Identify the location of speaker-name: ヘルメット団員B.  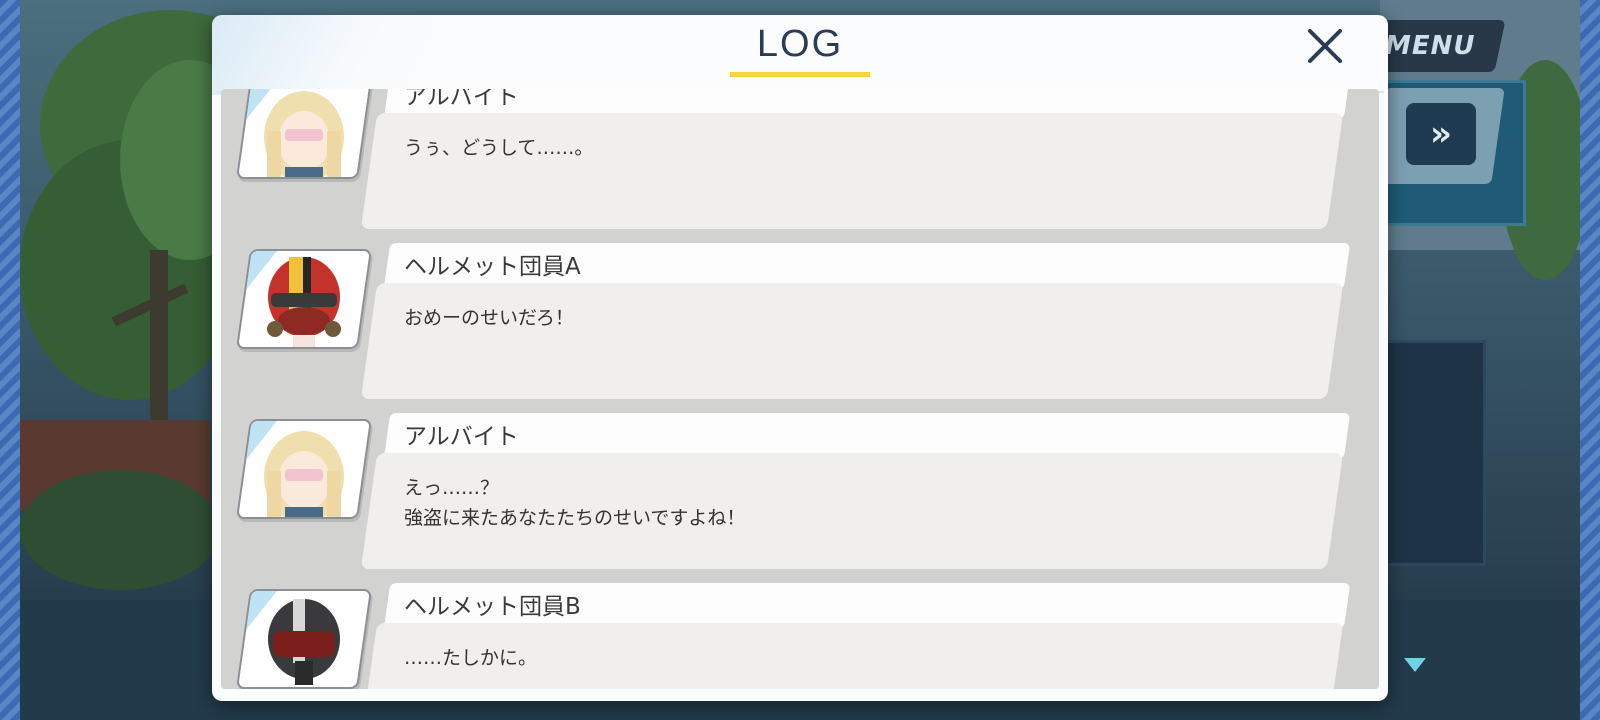
(492, 607).